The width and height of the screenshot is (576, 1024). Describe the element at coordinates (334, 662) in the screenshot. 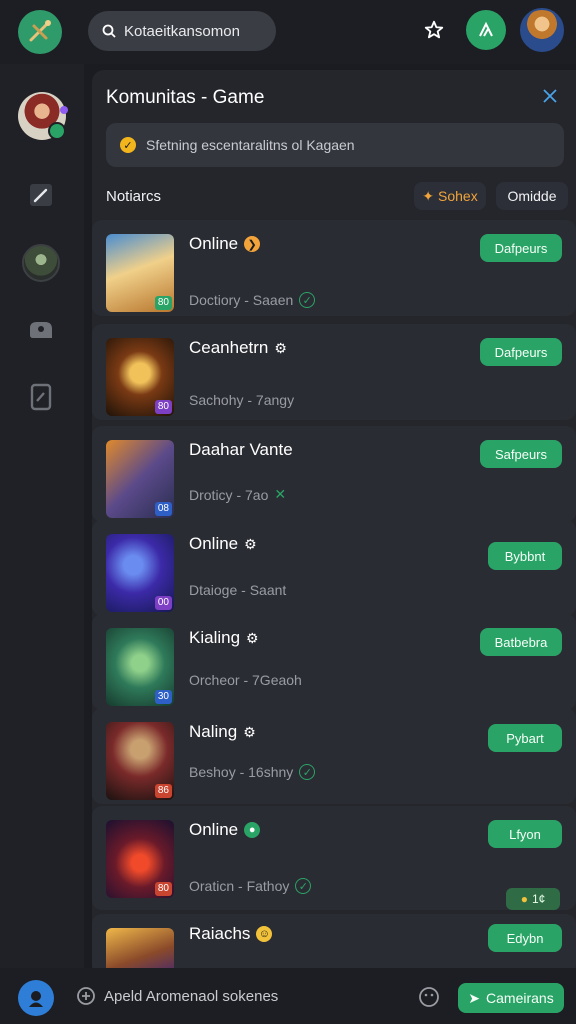

I see `list-item: 30 Kialing ⚙ Orcheor - 7Geaoh Batbebra` at that location.